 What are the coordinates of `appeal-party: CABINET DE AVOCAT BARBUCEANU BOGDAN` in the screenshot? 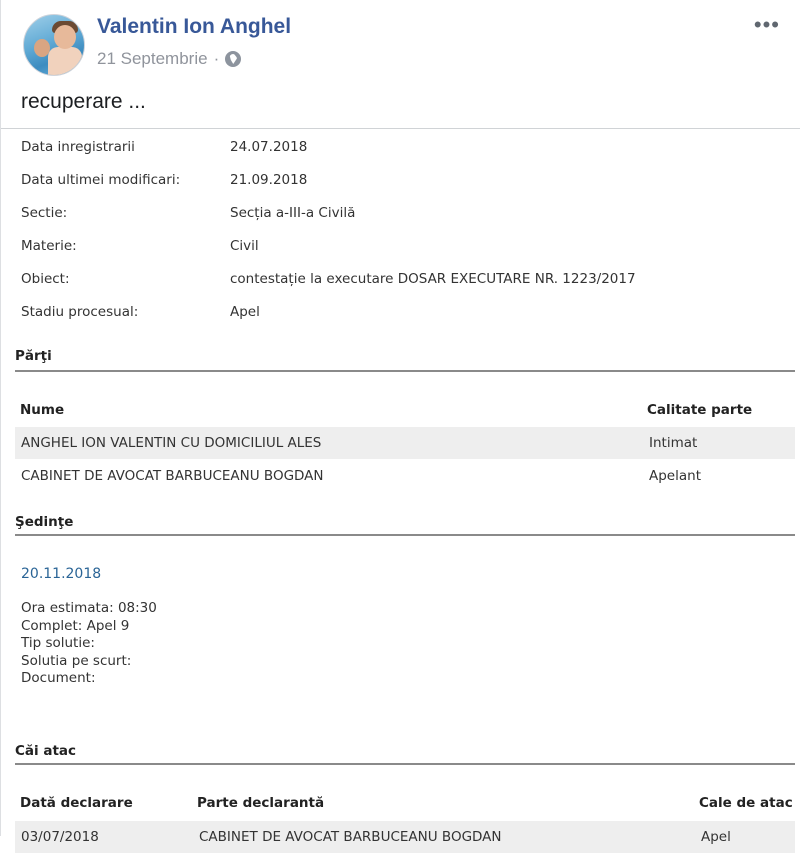 It's located at (350, 837).